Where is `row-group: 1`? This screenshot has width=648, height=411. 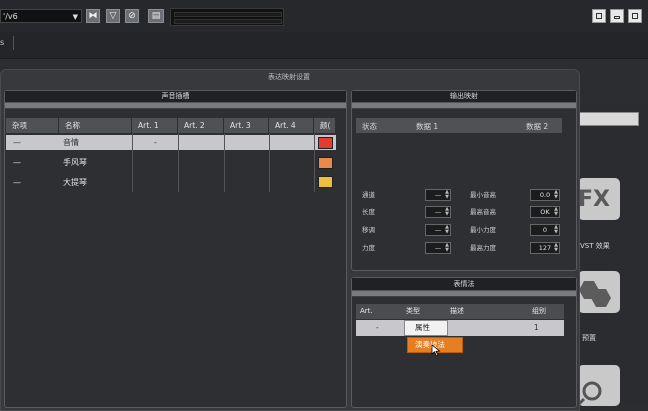 row-group: 1 is located at coordinates (536, 328).